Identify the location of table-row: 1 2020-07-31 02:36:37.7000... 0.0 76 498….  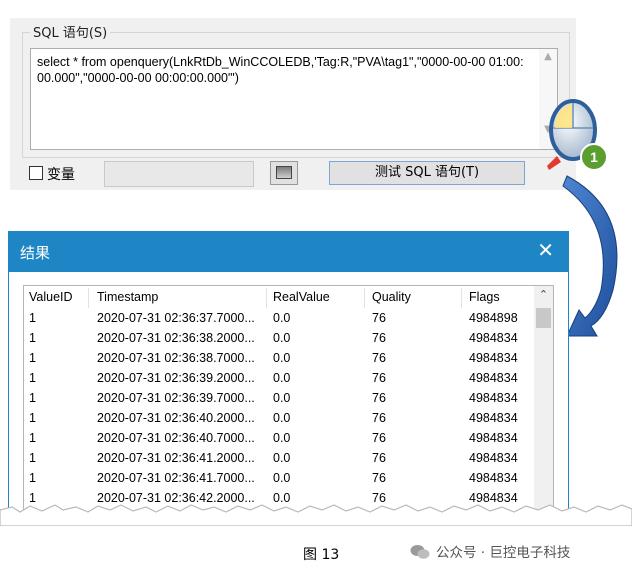
(279, 321).